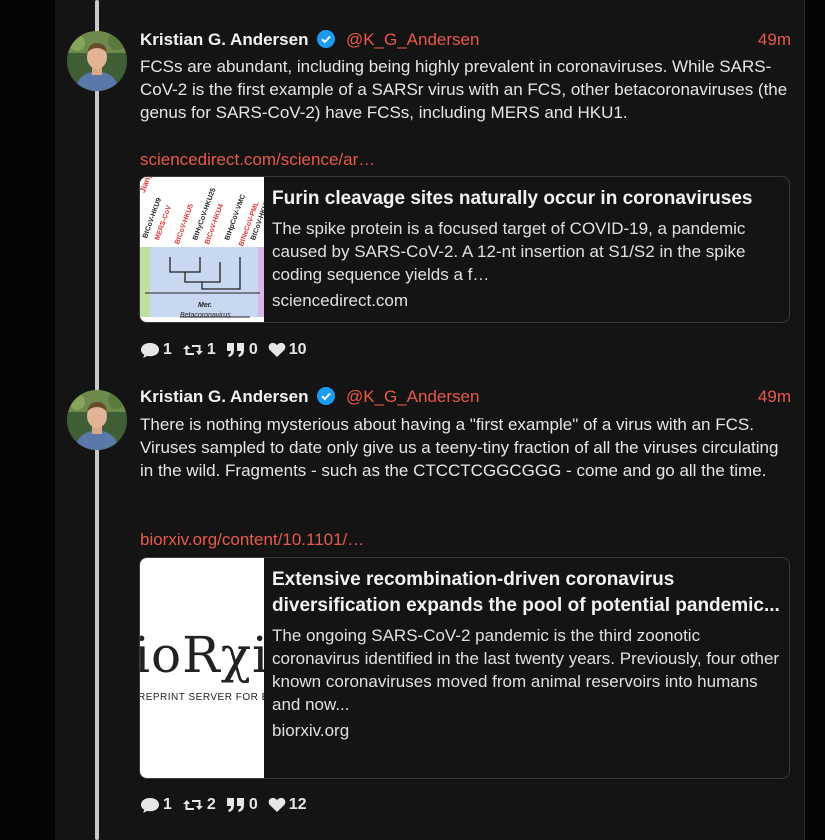 Image resolution: width=825 pixels, height=840 pixels. I want to click on retweet-count: 2, so click(211, 804).